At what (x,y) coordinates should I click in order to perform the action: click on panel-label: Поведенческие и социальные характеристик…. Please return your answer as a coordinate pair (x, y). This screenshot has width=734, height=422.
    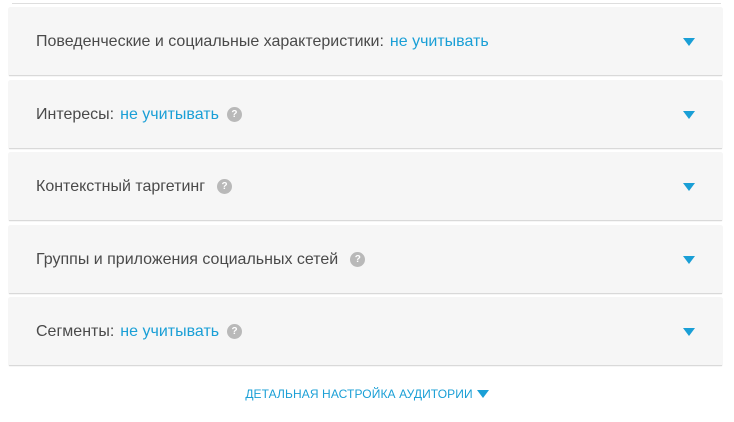
    Looking at the image, I should click on (210, 41).